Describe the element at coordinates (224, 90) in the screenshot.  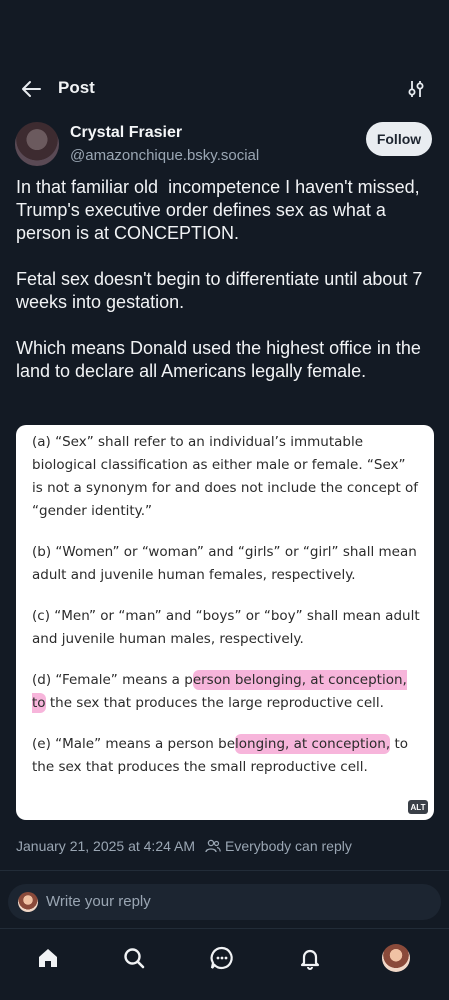
I see `post-header: Post` at that location.